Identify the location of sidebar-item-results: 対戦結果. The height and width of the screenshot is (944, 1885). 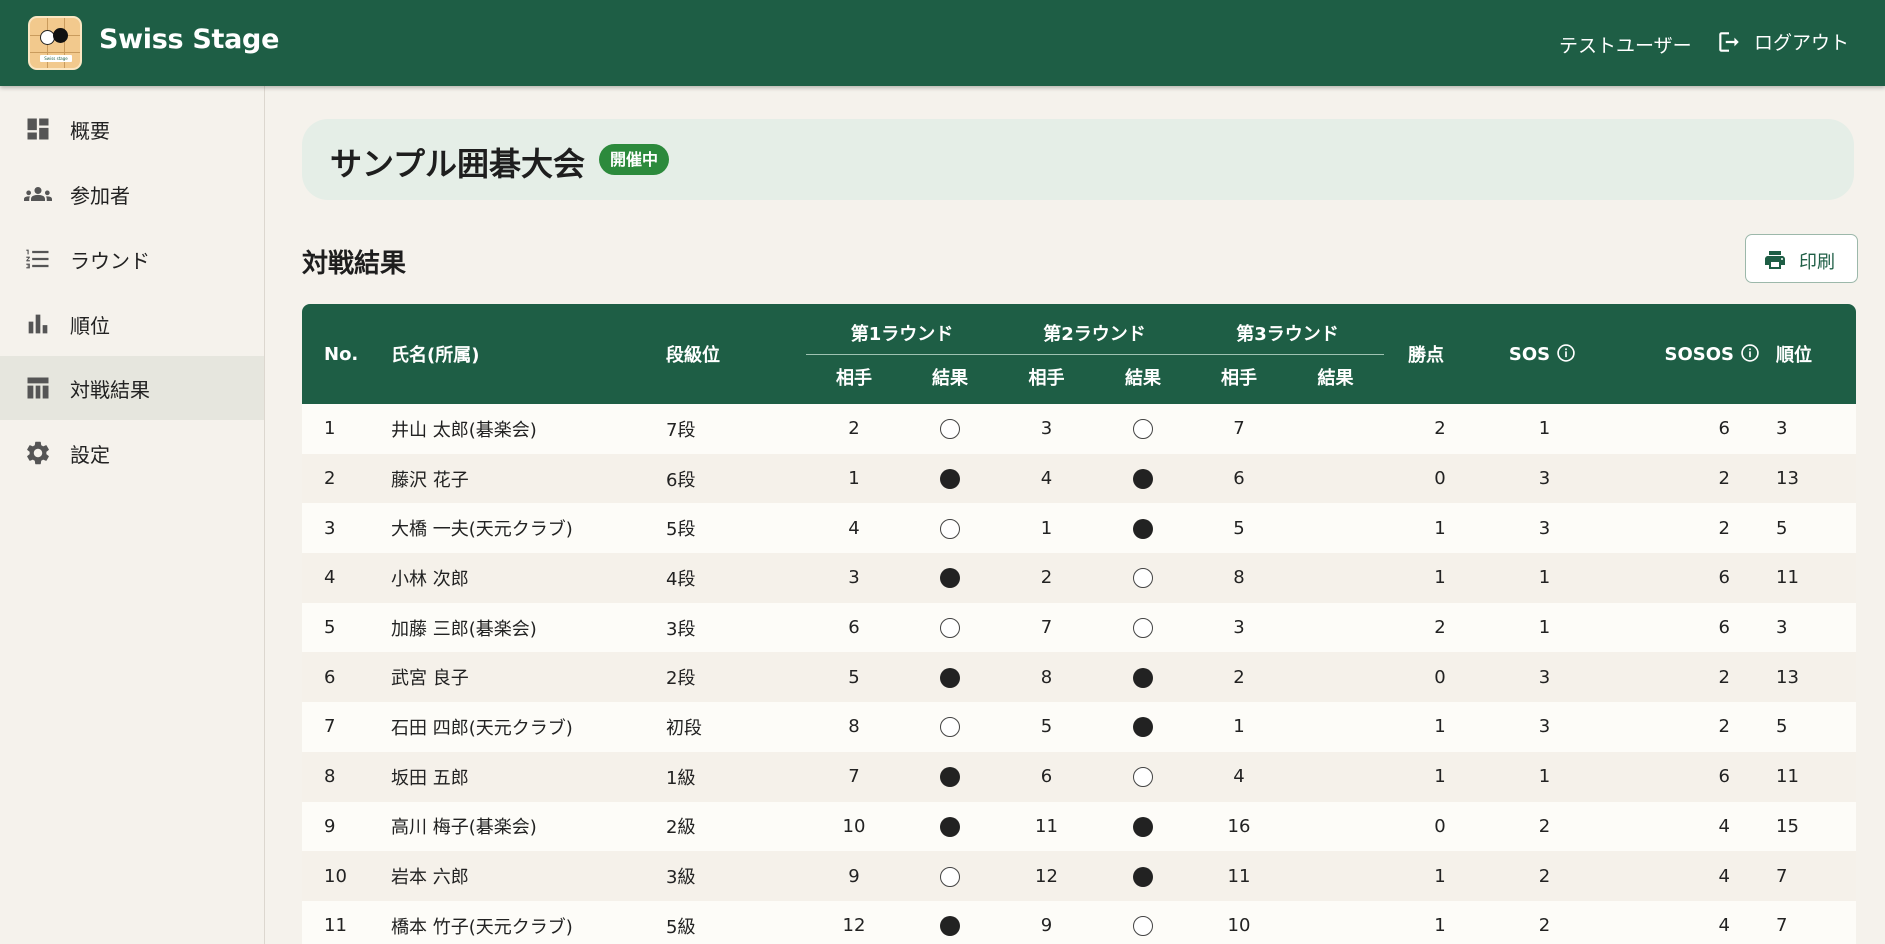
(132, 388).